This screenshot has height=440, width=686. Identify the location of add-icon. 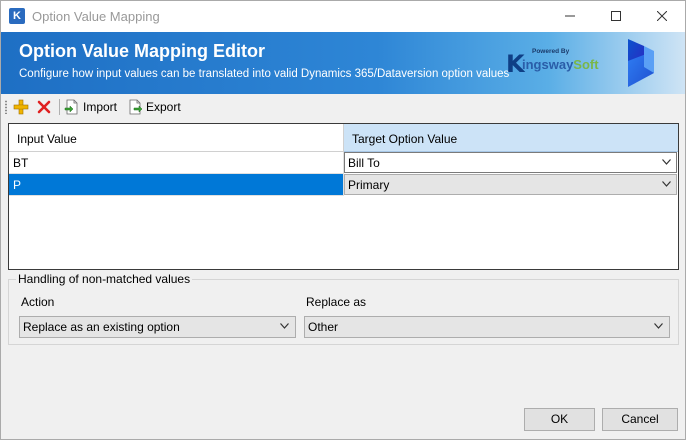
(21, 107).